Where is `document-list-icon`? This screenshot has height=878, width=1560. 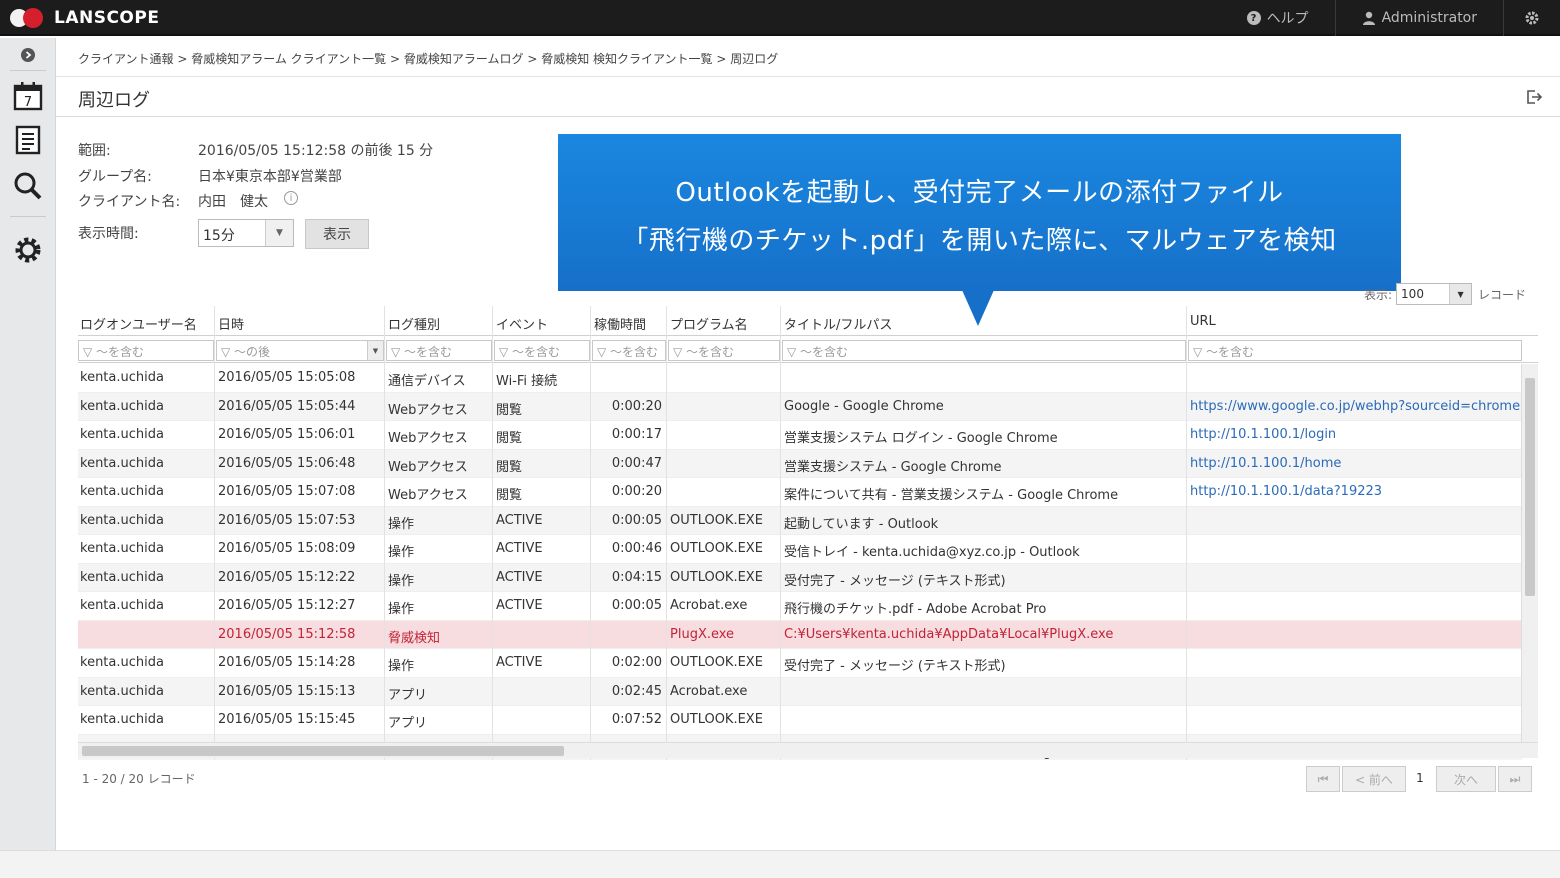
document-list-icon is located at coordinates (28, 140).